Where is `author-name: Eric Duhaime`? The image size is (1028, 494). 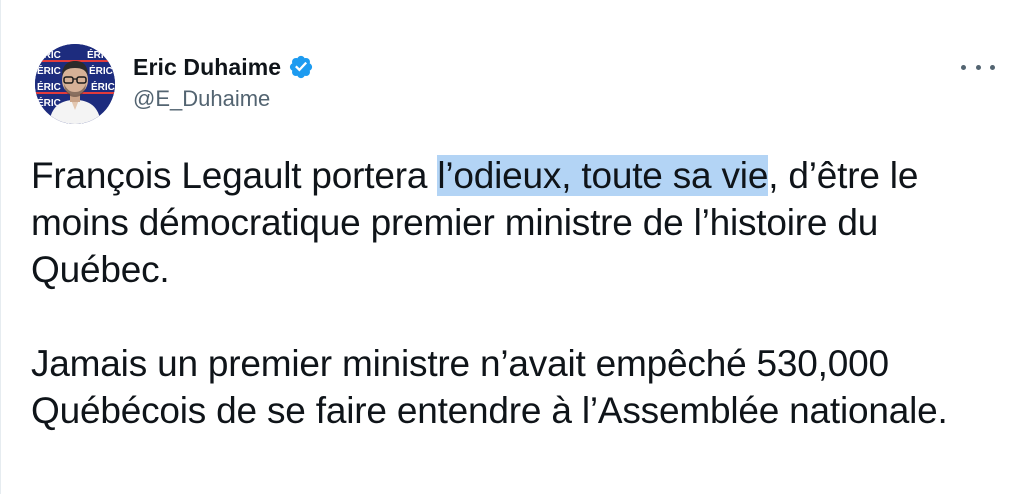 author-name: Eric Duhaime is located at coordinates (207, 67).